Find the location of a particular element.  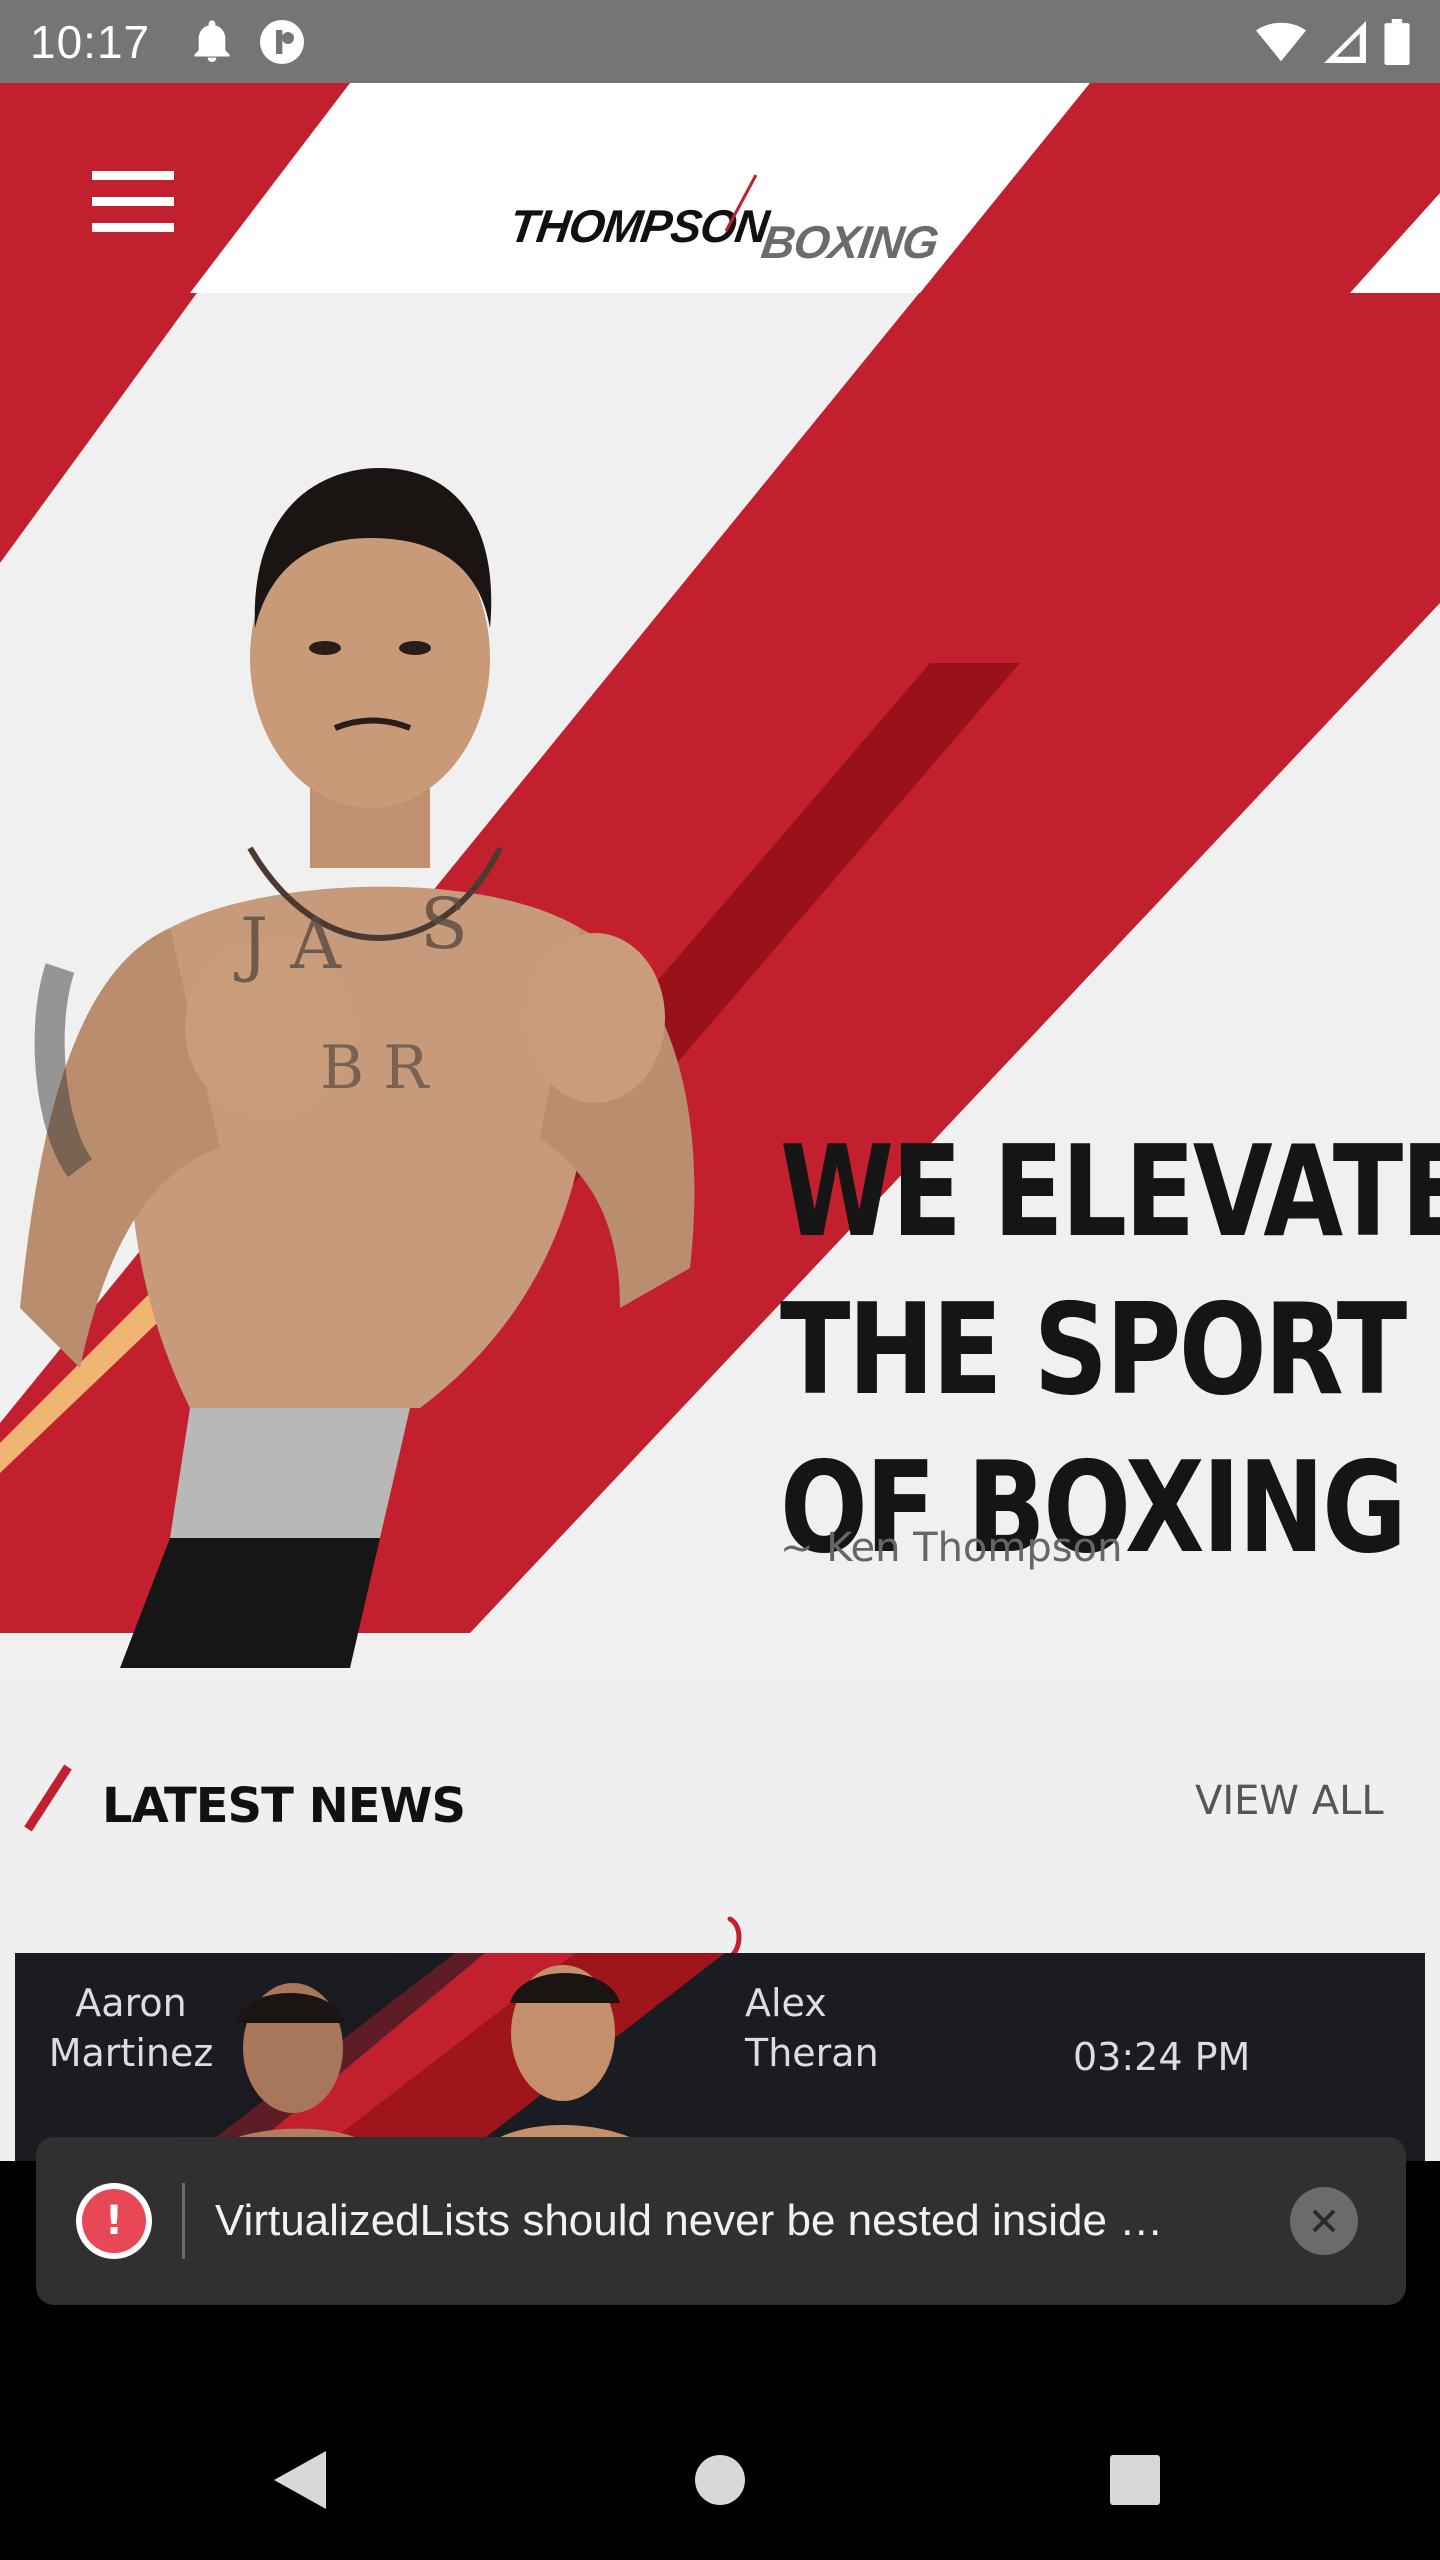

cell-signal-icon is located at coordinates (1345, 41).